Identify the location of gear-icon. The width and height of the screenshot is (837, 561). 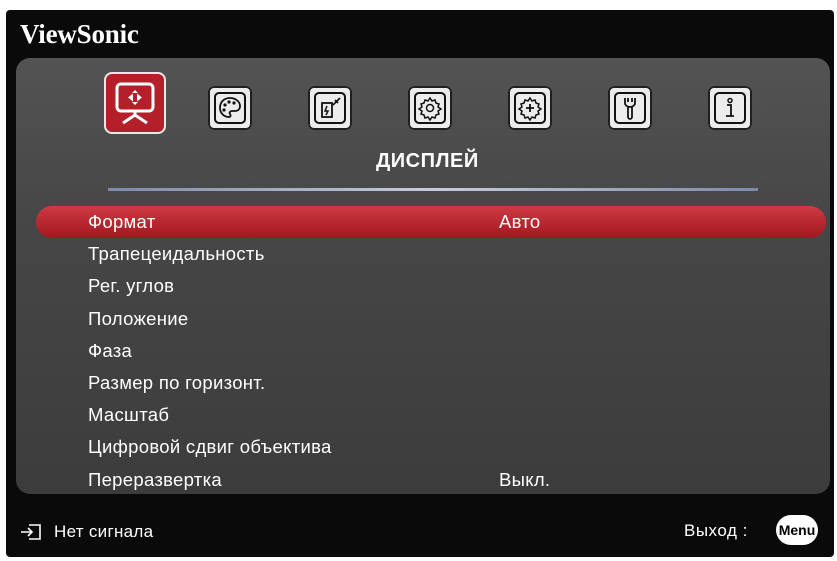
(430, 108).